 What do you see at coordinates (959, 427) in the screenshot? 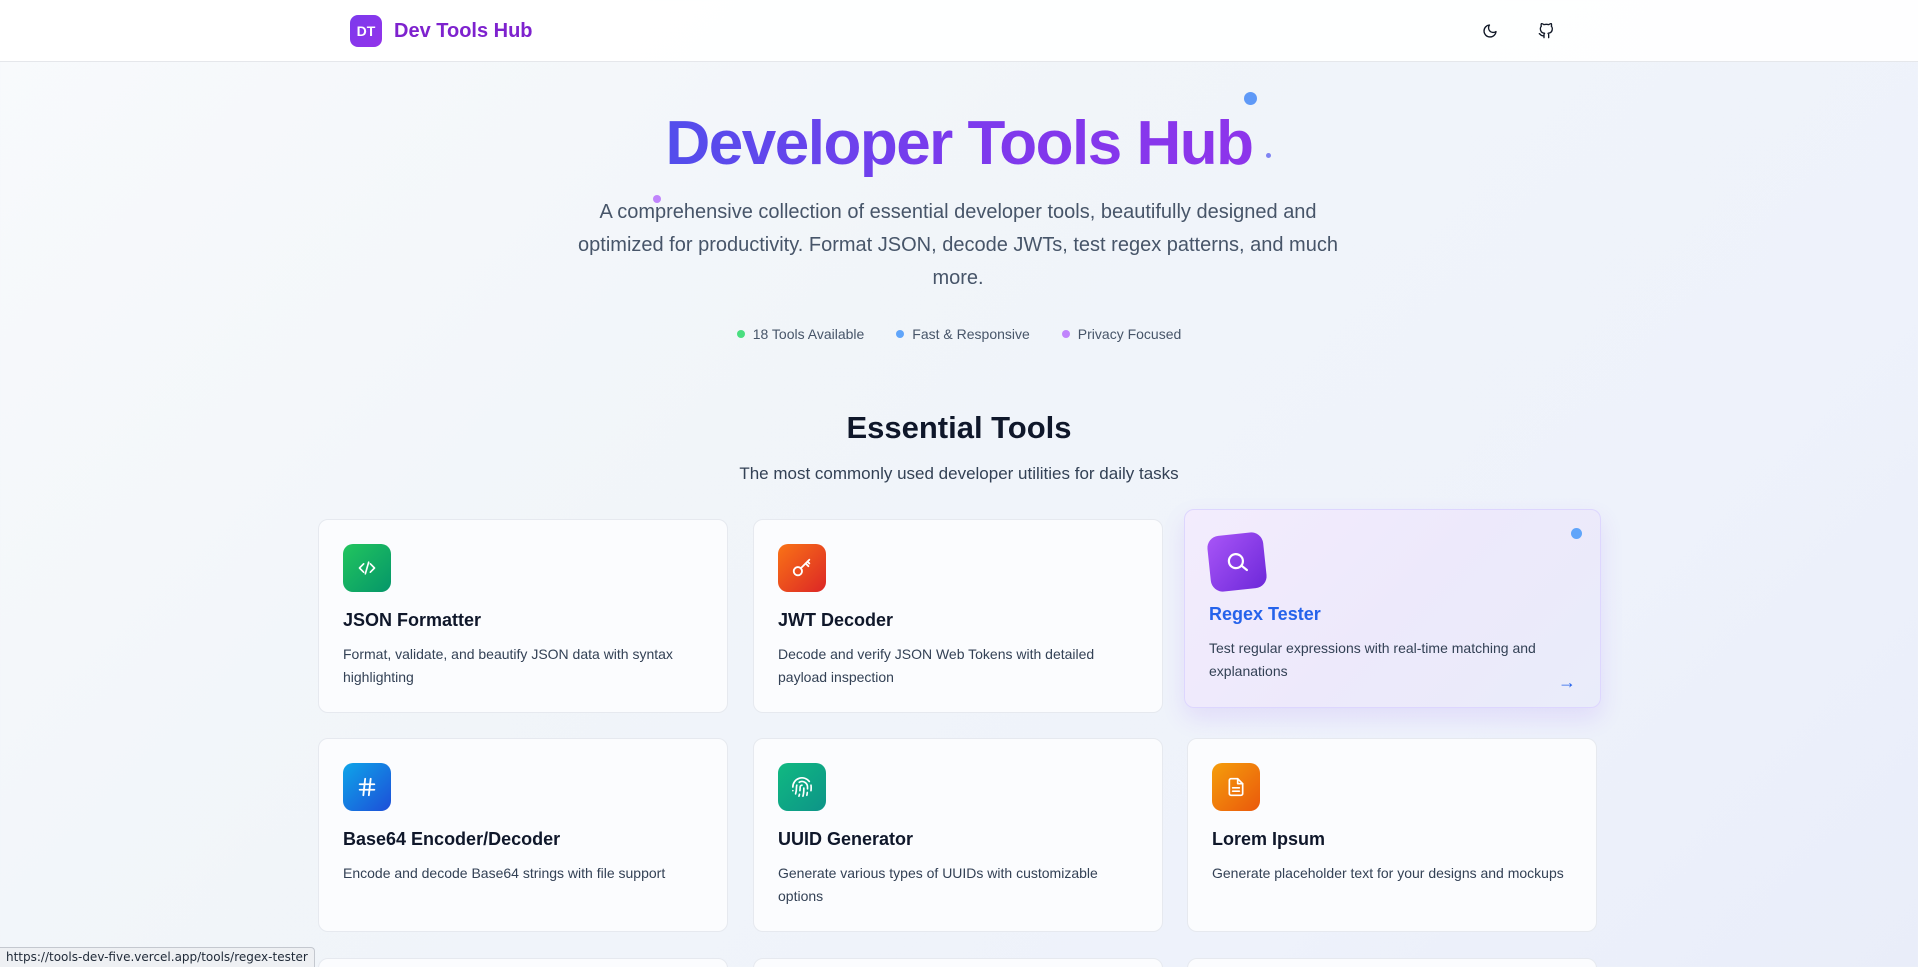
I see `section-title: Essential Tools` at bounding box center [959, 427].